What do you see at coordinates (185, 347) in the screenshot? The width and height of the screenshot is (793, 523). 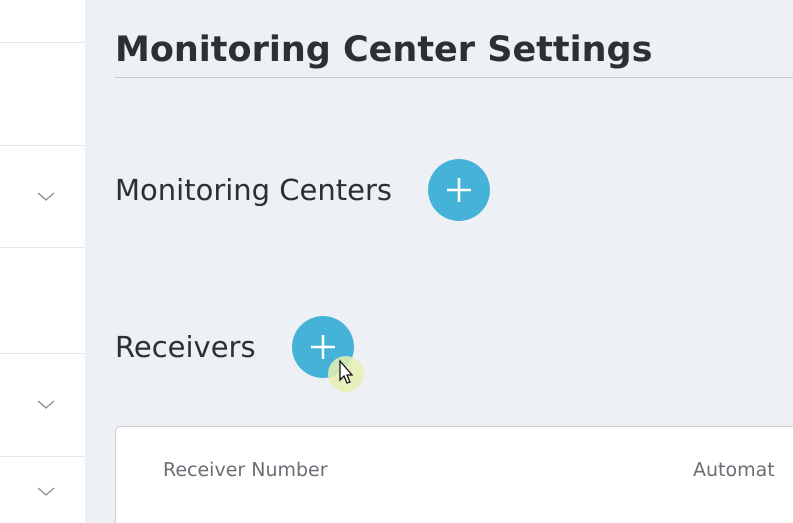 I see `section-heading: Receivers` at bounding box center [185, 347].